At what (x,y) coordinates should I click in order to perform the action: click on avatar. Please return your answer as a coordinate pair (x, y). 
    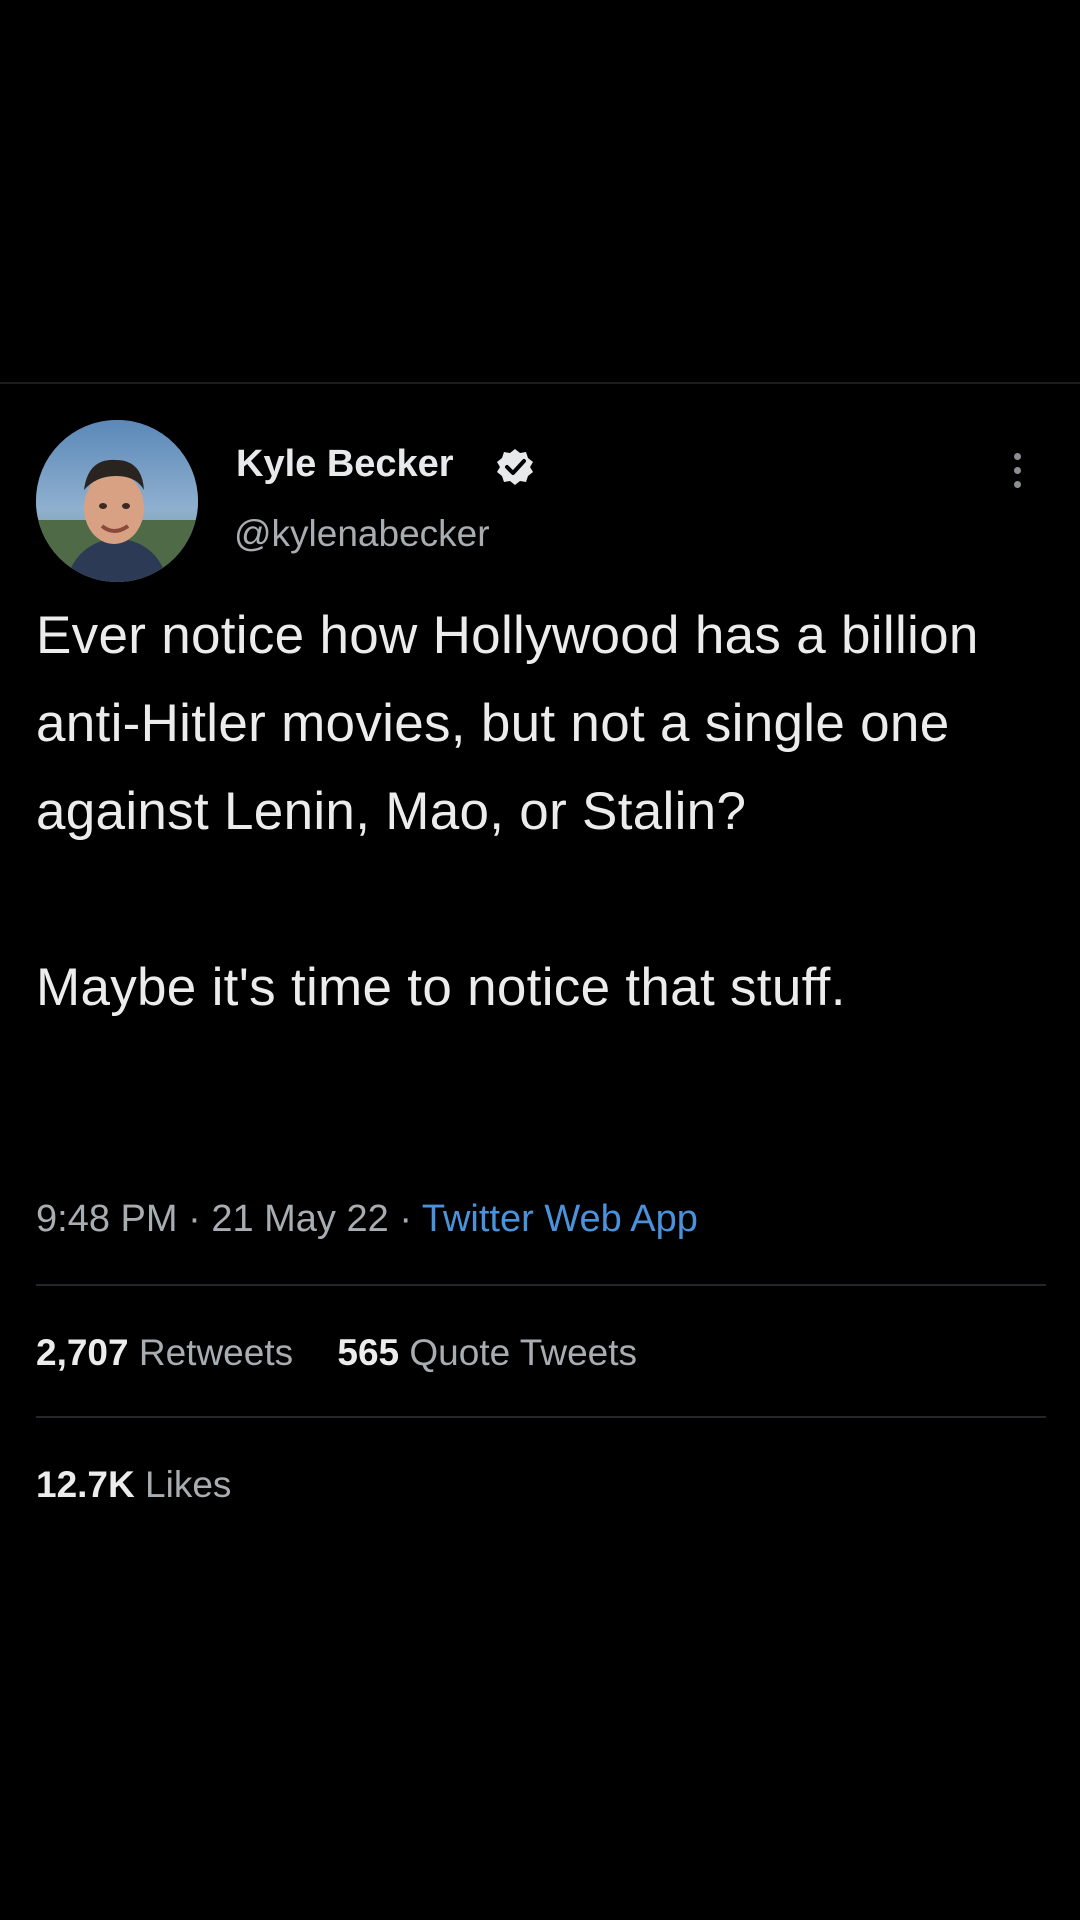
    Looking at the image, I should click on (117, 501).